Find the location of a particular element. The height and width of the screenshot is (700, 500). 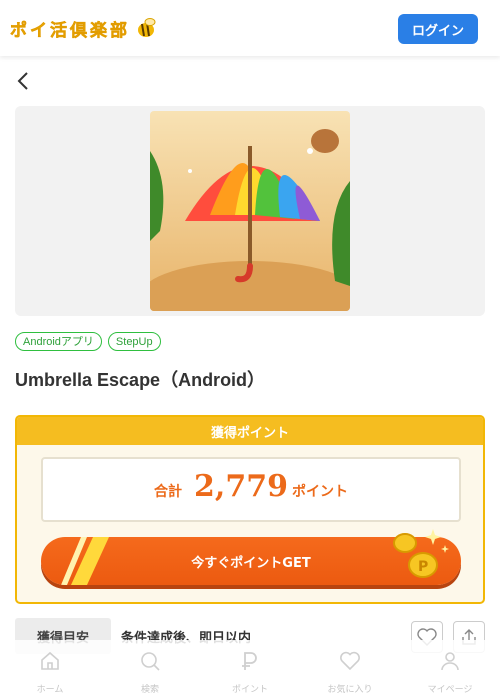

login-button: ログイン is located at coordinates (438, 29).